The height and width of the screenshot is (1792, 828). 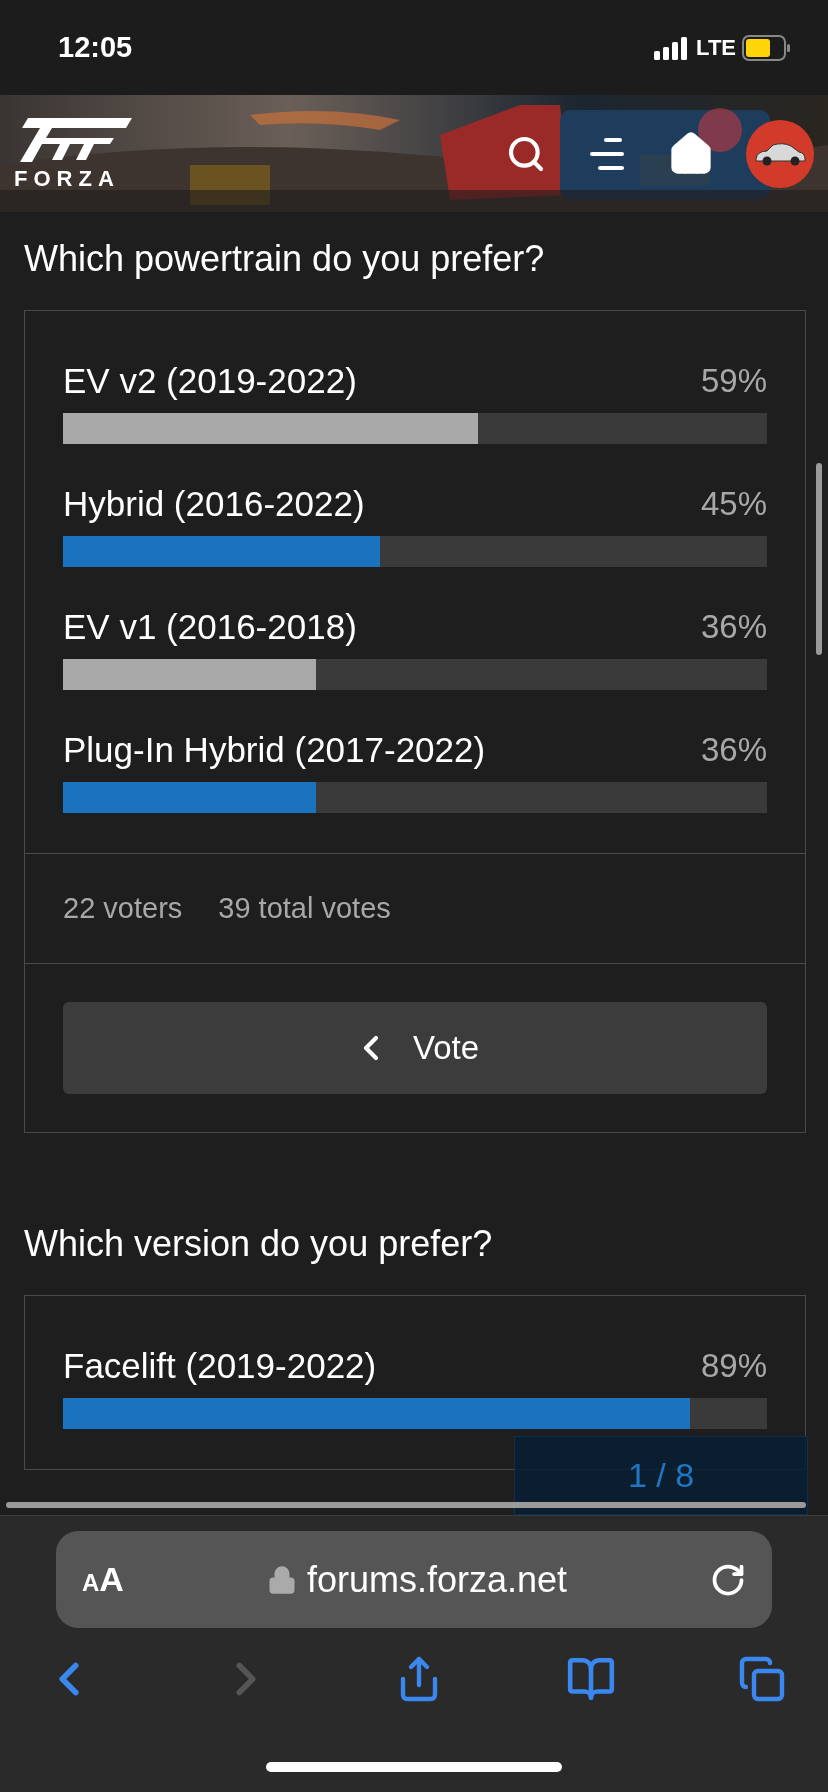 What do you see at coordinates (436, 1579) in the screenshot?
I see `url-text: forums.forza.net` at bounding box center [436, 1579].